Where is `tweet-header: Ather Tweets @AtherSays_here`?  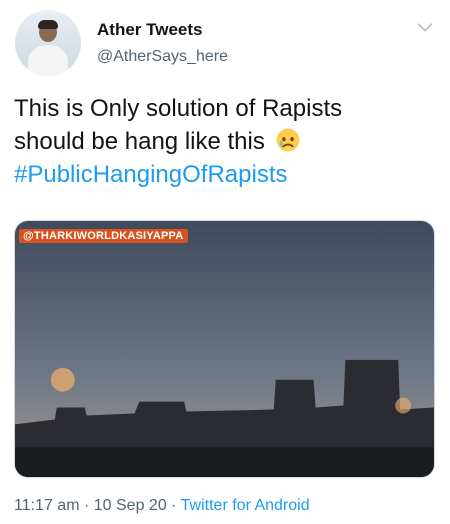 tweet-header: Ather Tweets @AtherSays_here is located at coordinates (225, 45).